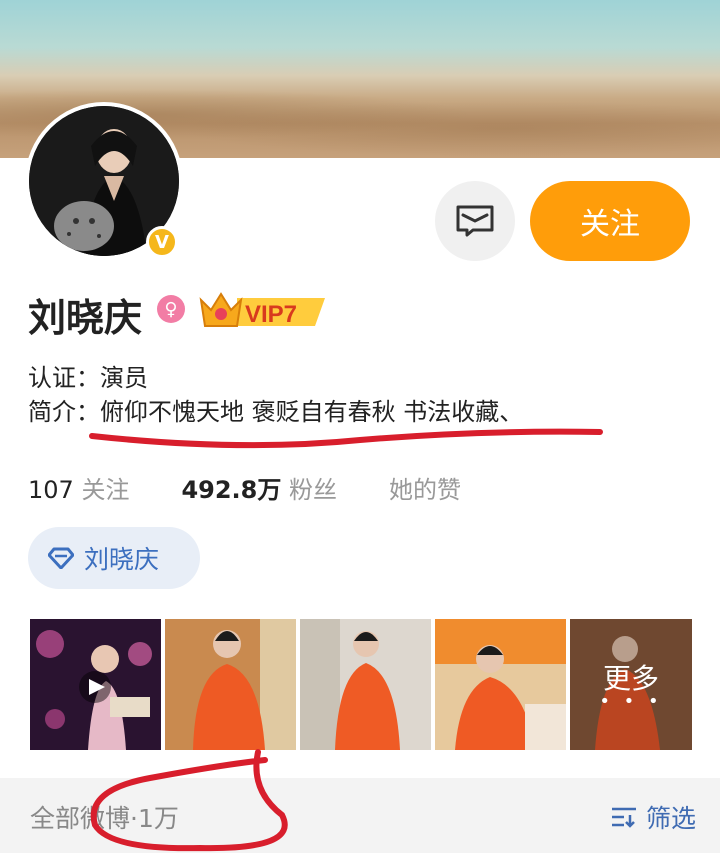  What do you see at coordinates (85, 318) in the screenshot?
I see `profile-name: 刘晓庆` at bounding box center [85, 318].